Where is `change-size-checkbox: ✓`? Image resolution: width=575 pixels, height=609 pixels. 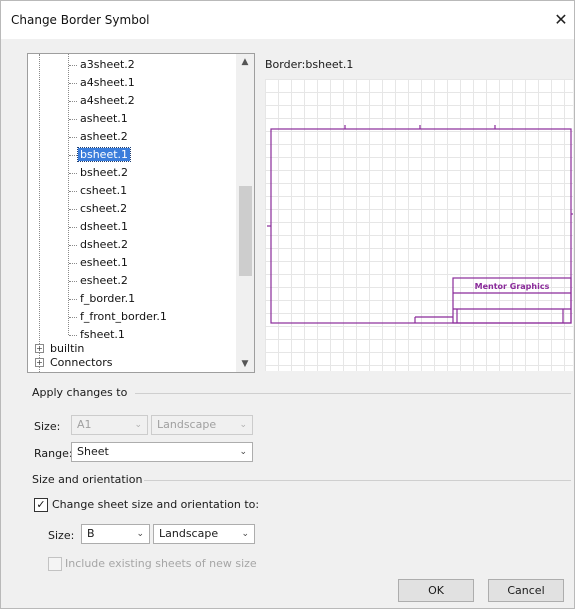 change-size-checkbox: ✓ is located at coordinates (41, 505).